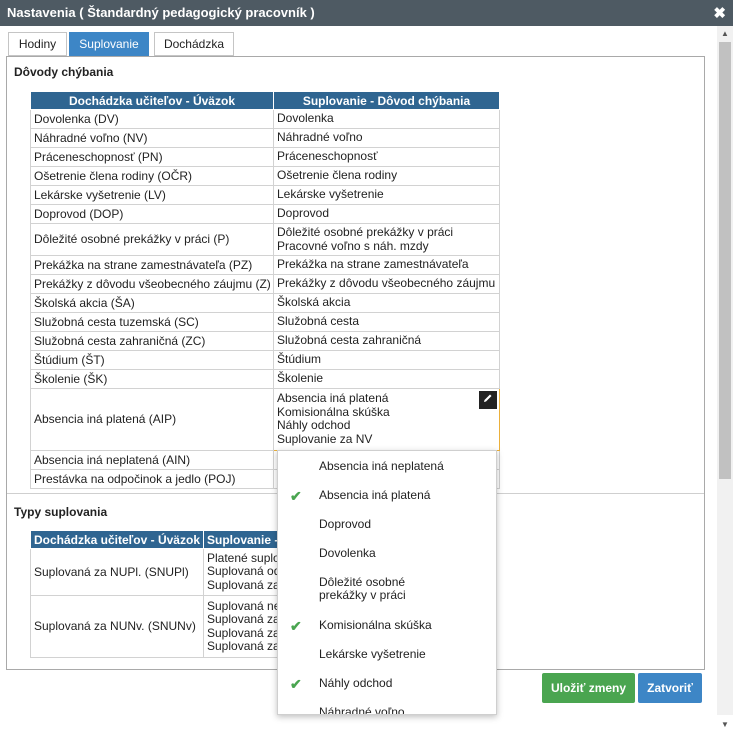  What do you see at coordinates (152, 265) in the screenshot?
I see `reasons-cell-attendance: Prekážka na strane zamestnávateľa (PZ)` at bounding box center [152, 265].